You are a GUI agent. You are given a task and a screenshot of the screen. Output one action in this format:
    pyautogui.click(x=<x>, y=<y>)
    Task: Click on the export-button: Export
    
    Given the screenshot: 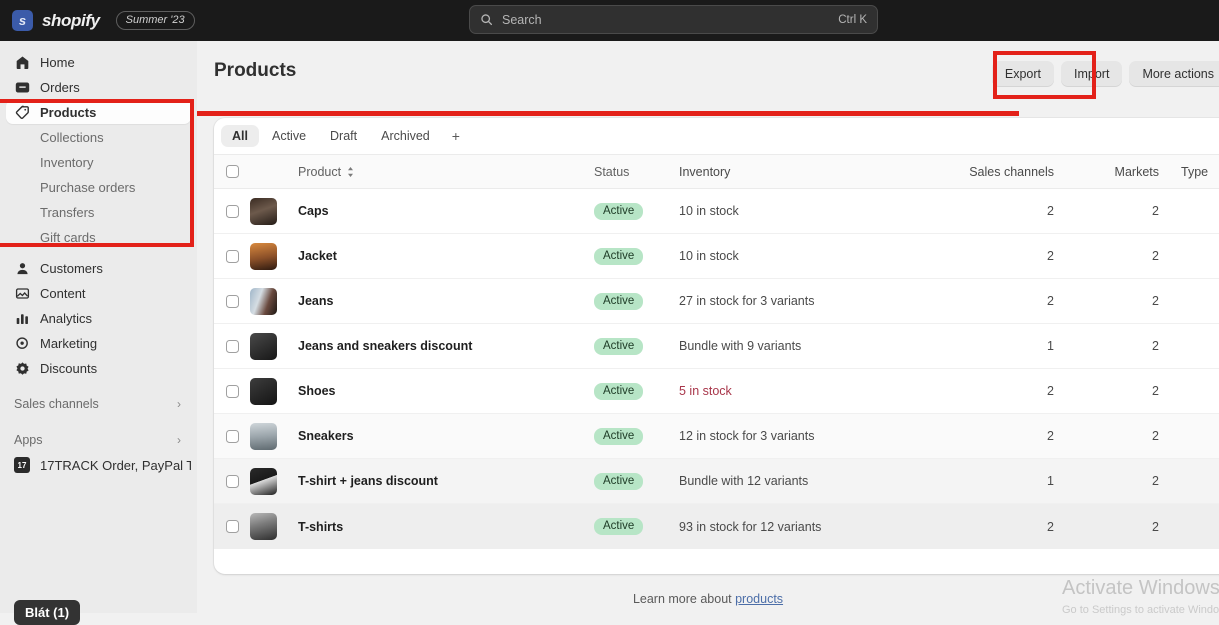 What is the action you would take?
    pyautogui.click(x=1022, y=74)
    